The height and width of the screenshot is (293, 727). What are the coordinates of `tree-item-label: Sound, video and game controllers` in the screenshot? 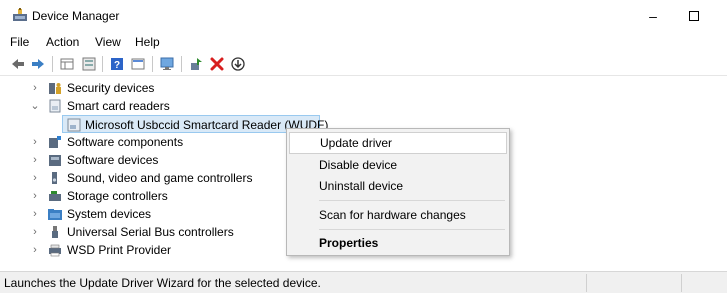 It's located at (160, 178).